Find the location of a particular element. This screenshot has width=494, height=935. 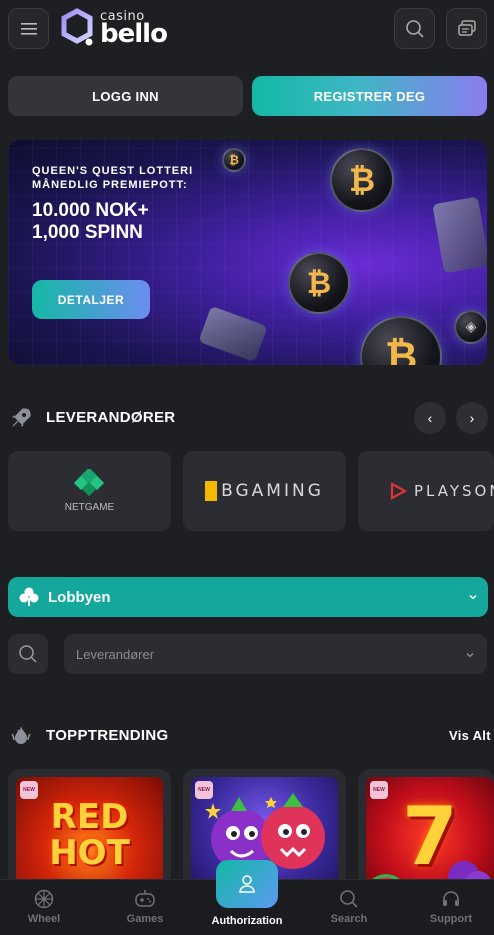

chat-icon is located at coordinates (466, 27).